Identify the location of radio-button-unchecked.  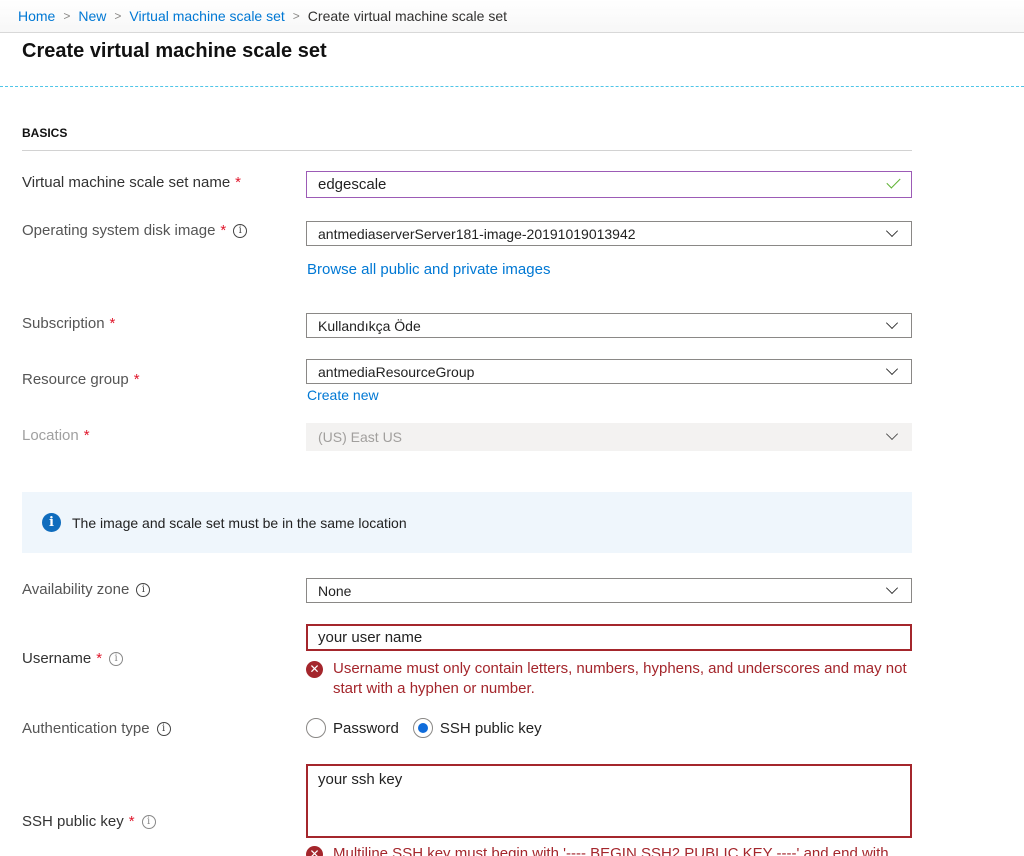
(316, 728).